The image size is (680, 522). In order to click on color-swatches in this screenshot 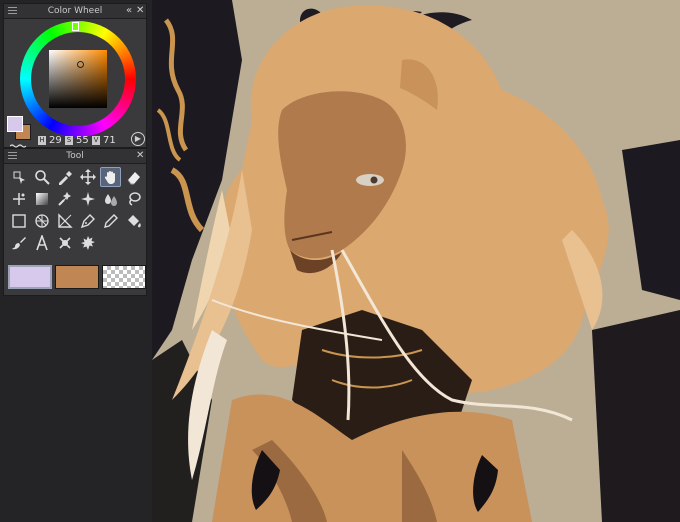, I will do `click(20, 129)`.